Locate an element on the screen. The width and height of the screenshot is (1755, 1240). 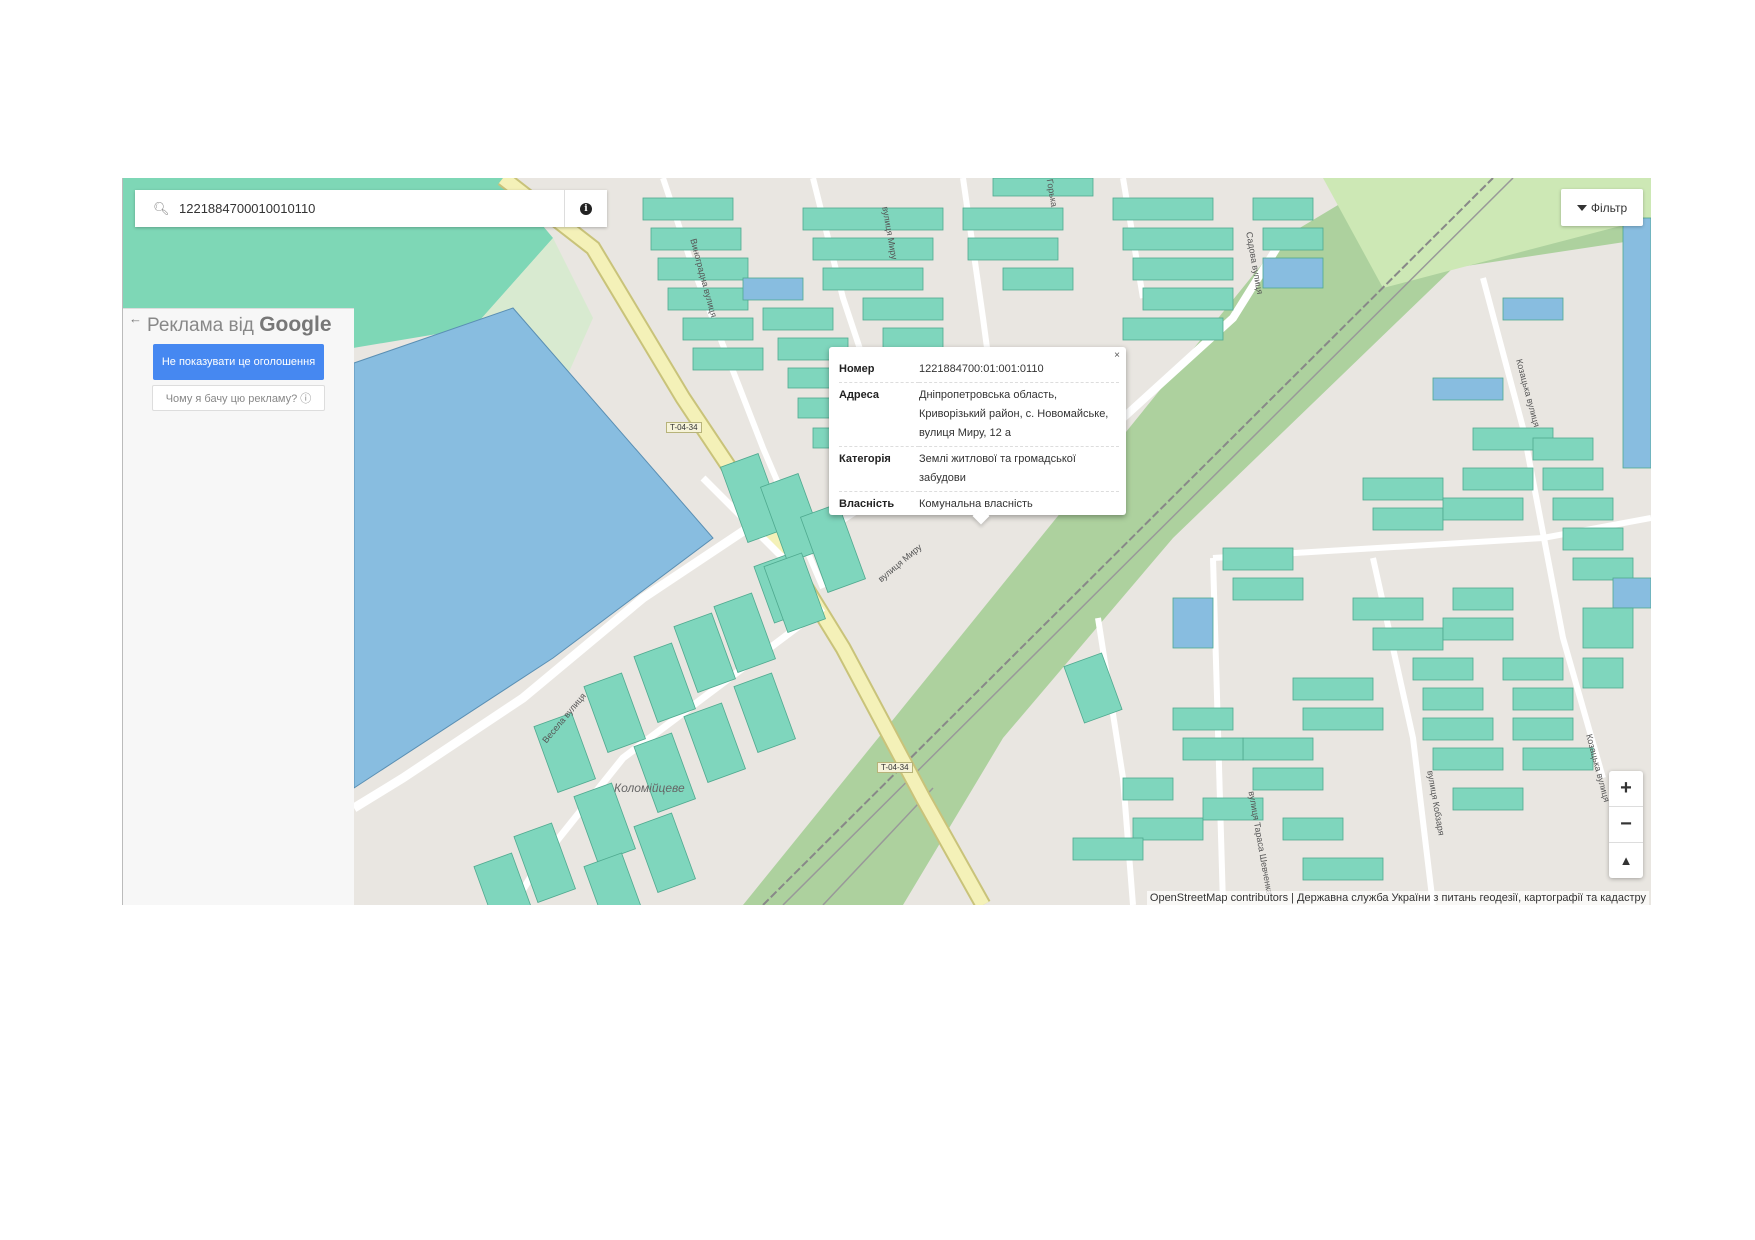
ad-title-brand: Google is located at coordinates (295, 324).